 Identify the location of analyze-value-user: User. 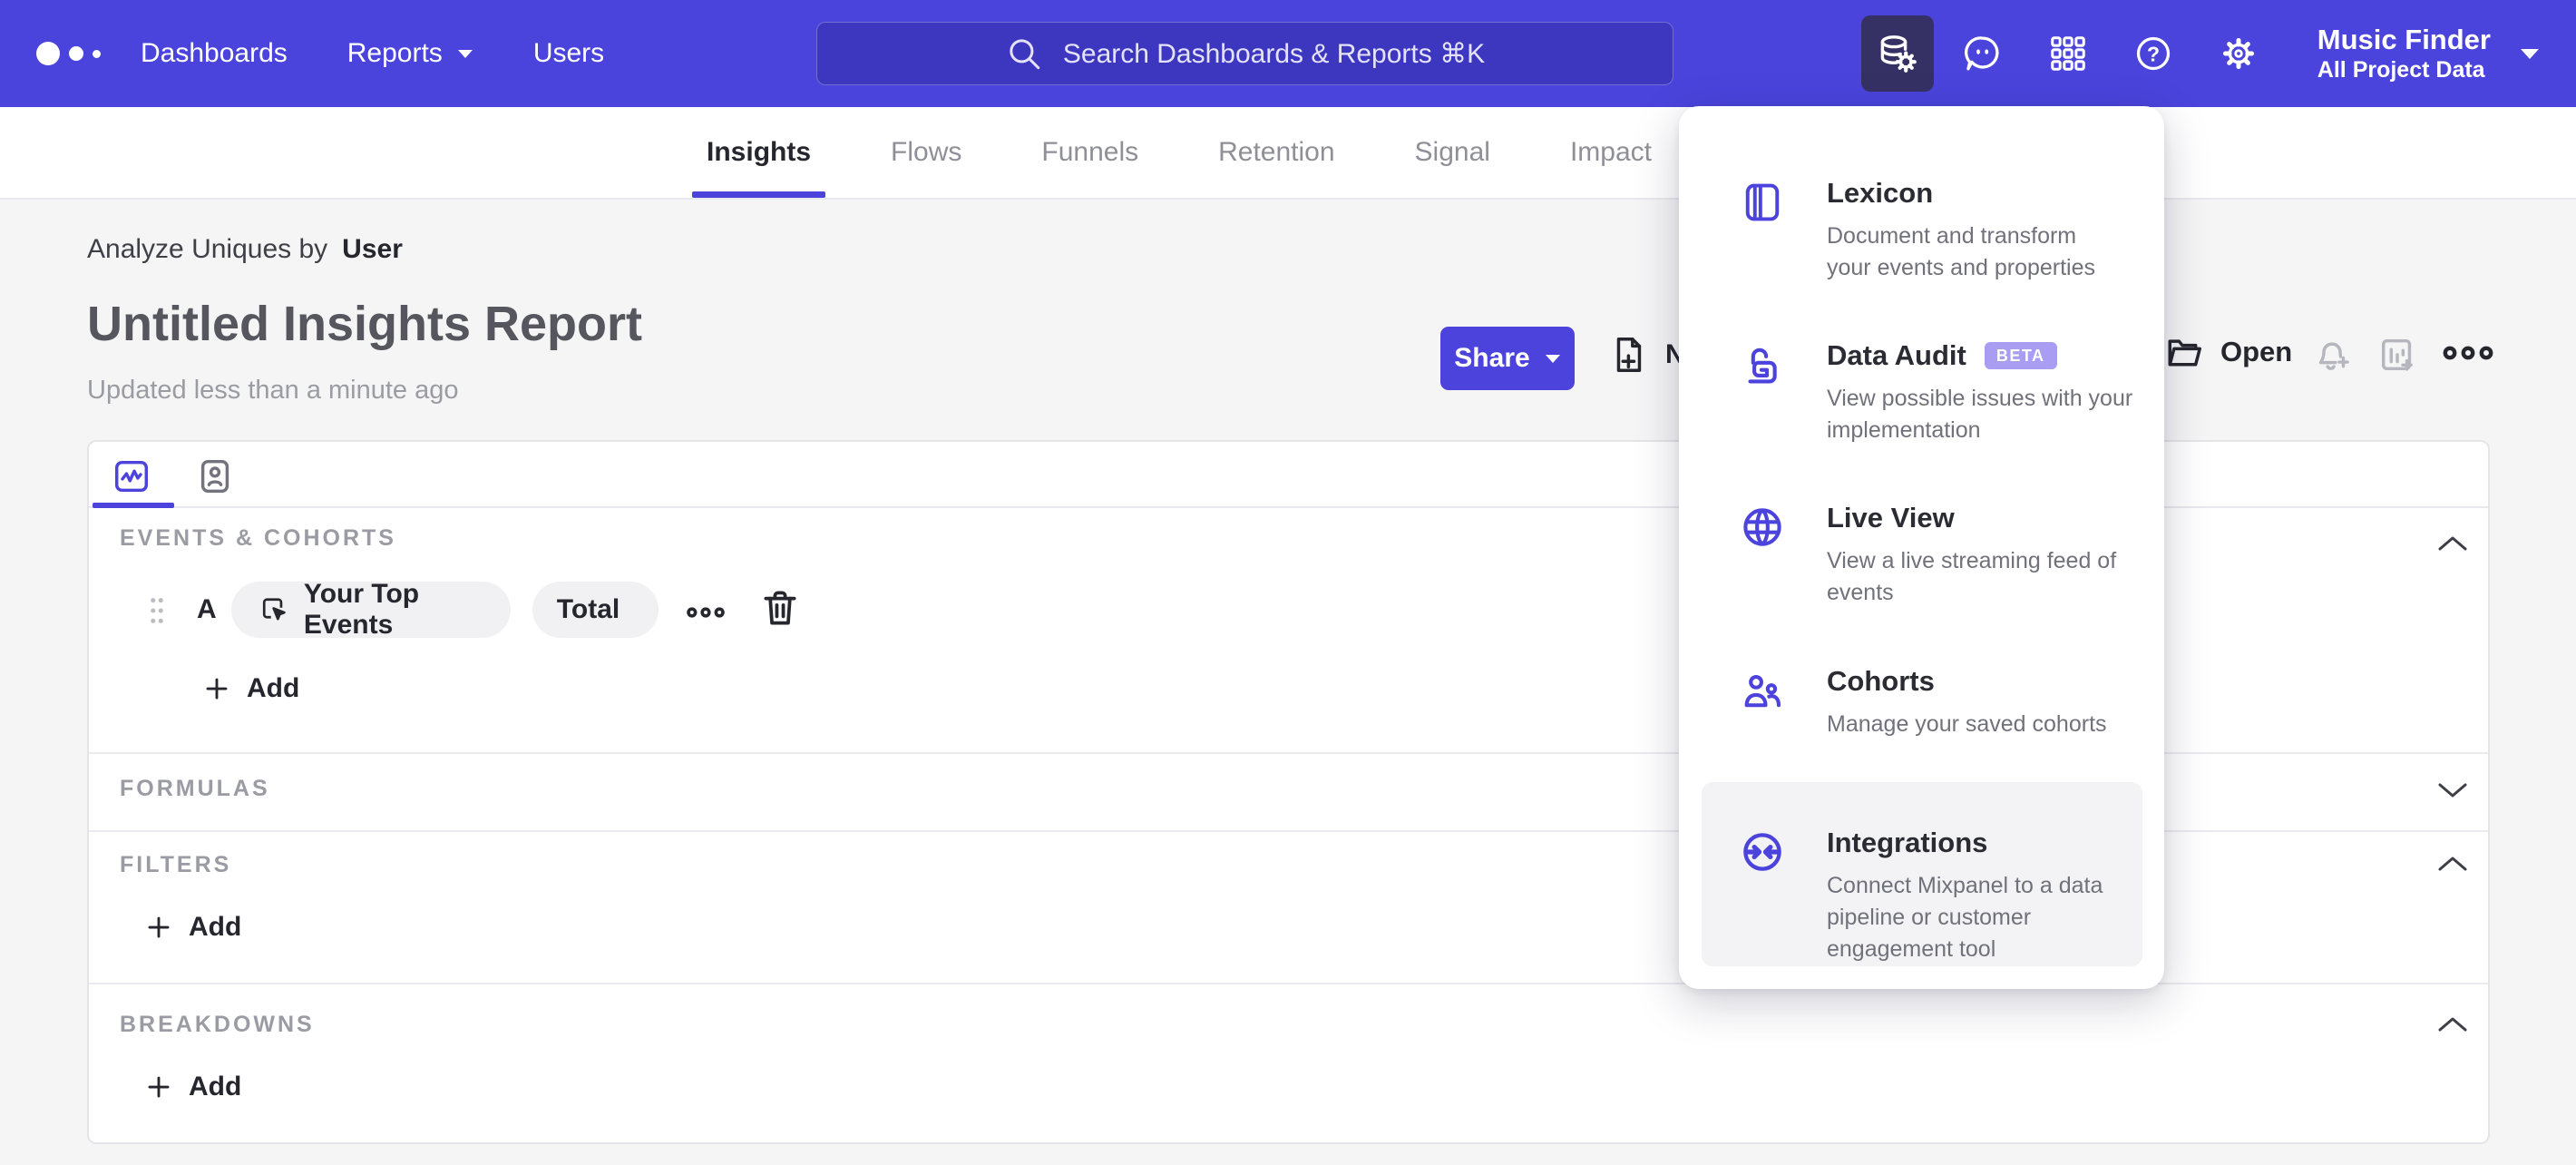
(372, 249).